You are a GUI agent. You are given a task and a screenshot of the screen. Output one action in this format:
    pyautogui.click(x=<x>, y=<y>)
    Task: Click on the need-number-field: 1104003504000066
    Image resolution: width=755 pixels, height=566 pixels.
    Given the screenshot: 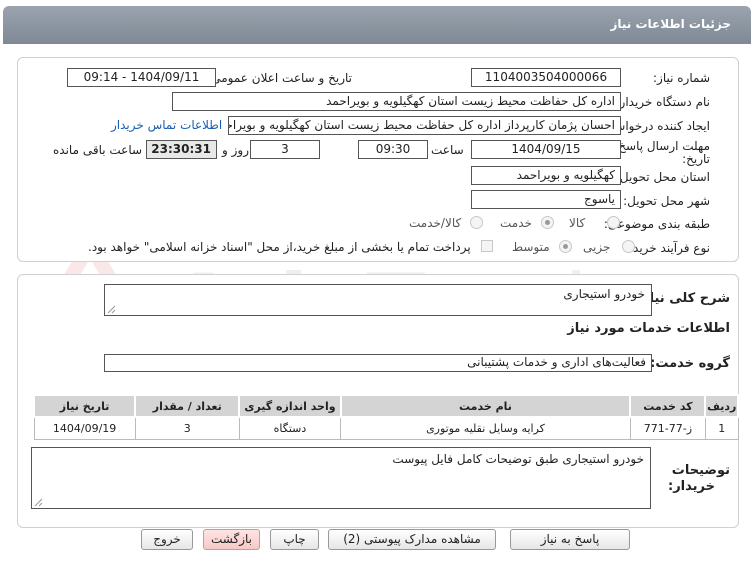 What is the action you would take?
    pyautogui.click(x=546, y=77)
    